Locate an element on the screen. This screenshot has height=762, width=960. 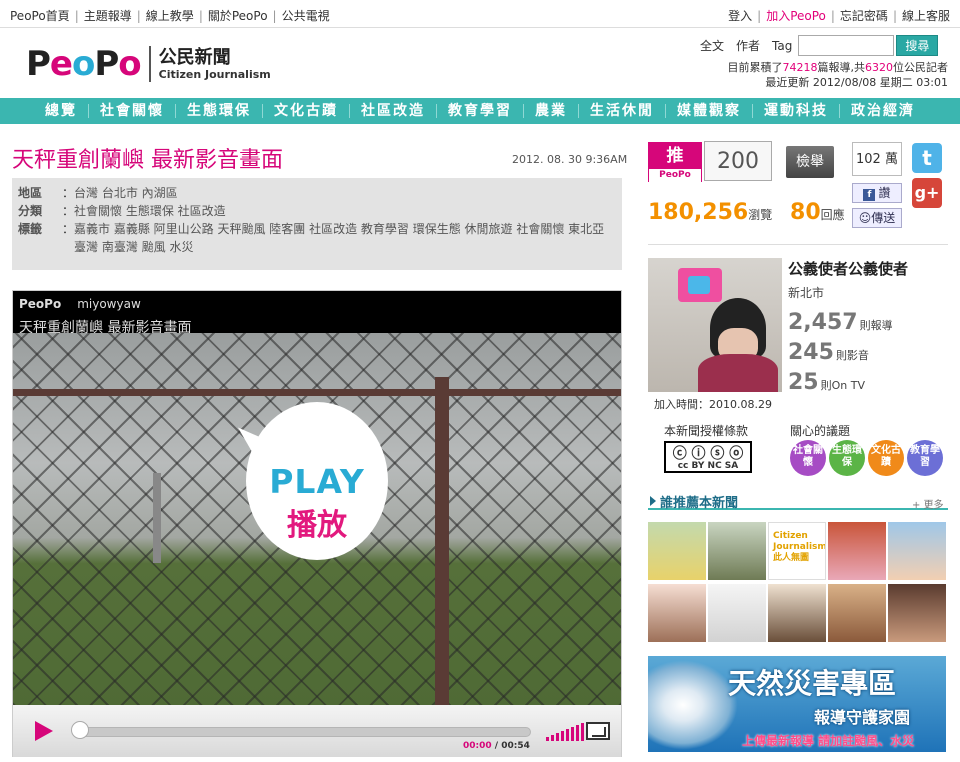
tags-label: 標籤 is located at coordinates (30, 229).